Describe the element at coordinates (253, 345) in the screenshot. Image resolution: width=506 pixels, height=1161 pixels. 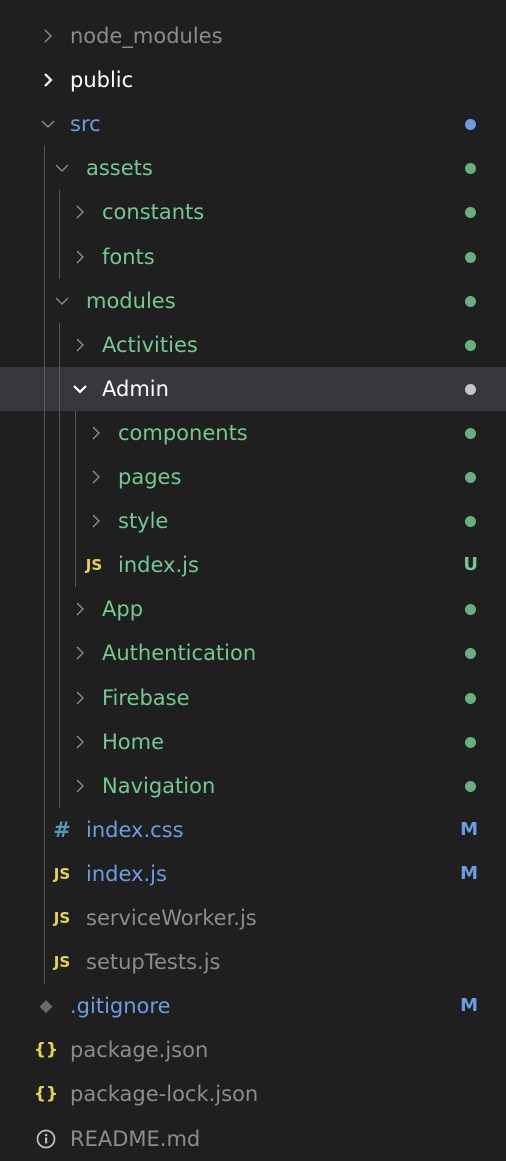
I see `folder-row-activities: Activities` at that location.